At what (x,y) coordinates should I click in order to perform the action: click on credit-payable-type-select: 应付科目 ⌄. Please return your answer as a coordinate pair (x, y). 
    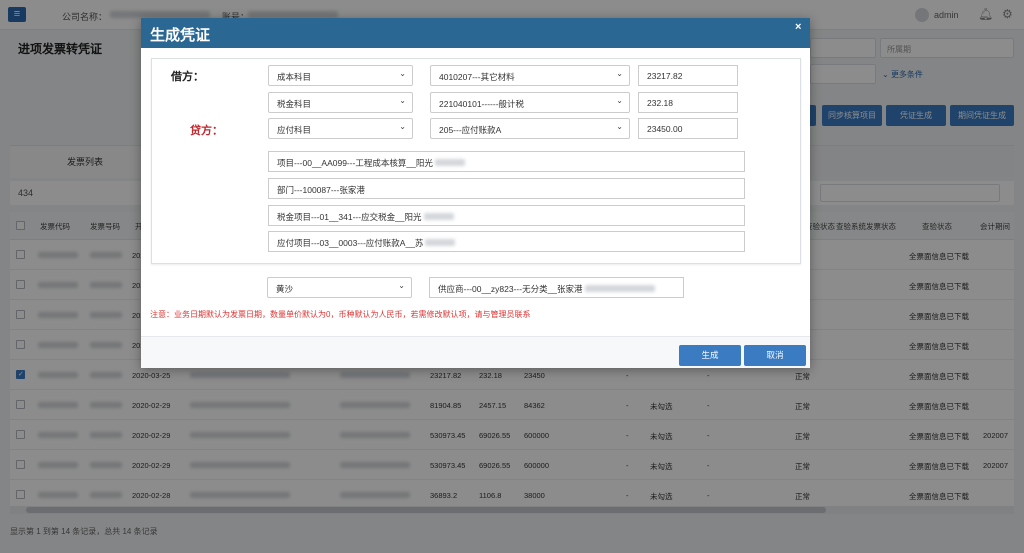
    Looking at the image, I should click on (340, 128).